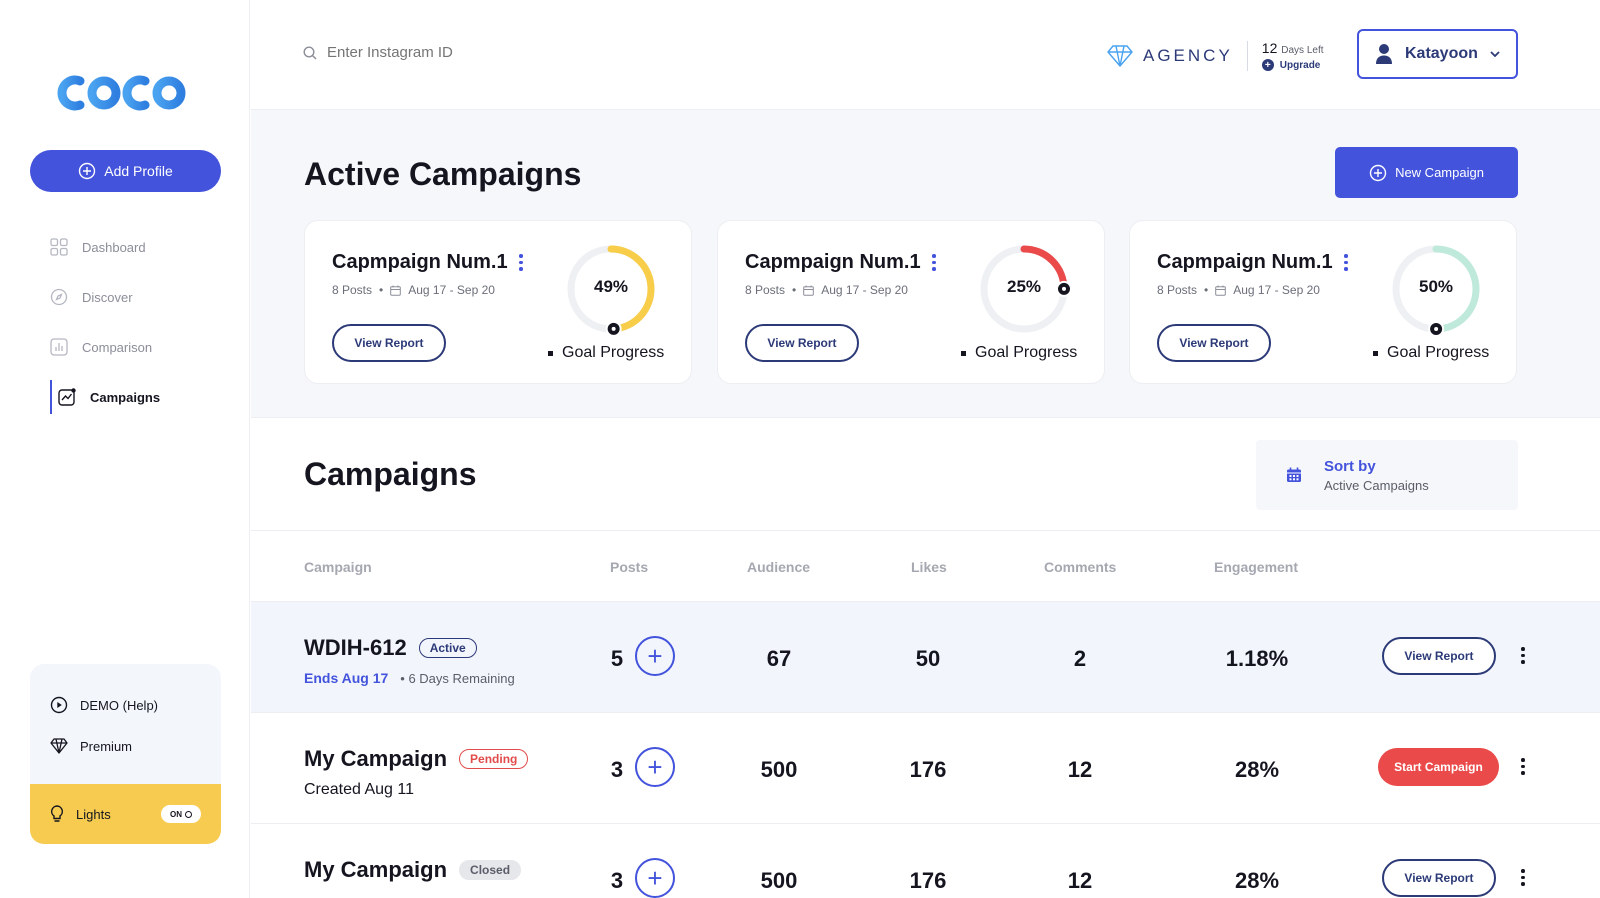 The height and width of the screenshot is (898, 1600). What do you see at coordinates (67, 397) in the screenshot?
I see `campaign-chart-icon` at bounding box center [67, 397].